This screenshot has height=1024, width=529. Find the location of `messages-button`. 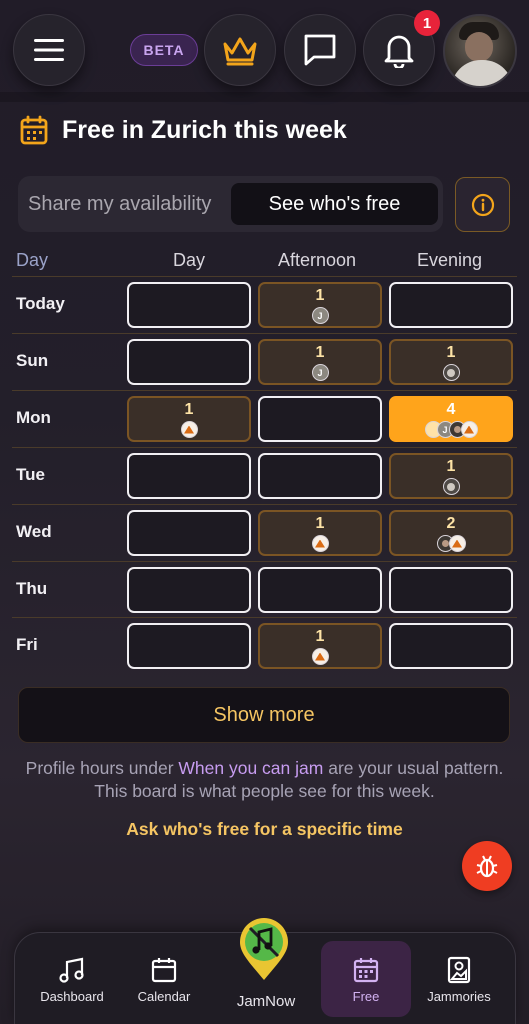

messages-button is located at coordinates (320, 50).